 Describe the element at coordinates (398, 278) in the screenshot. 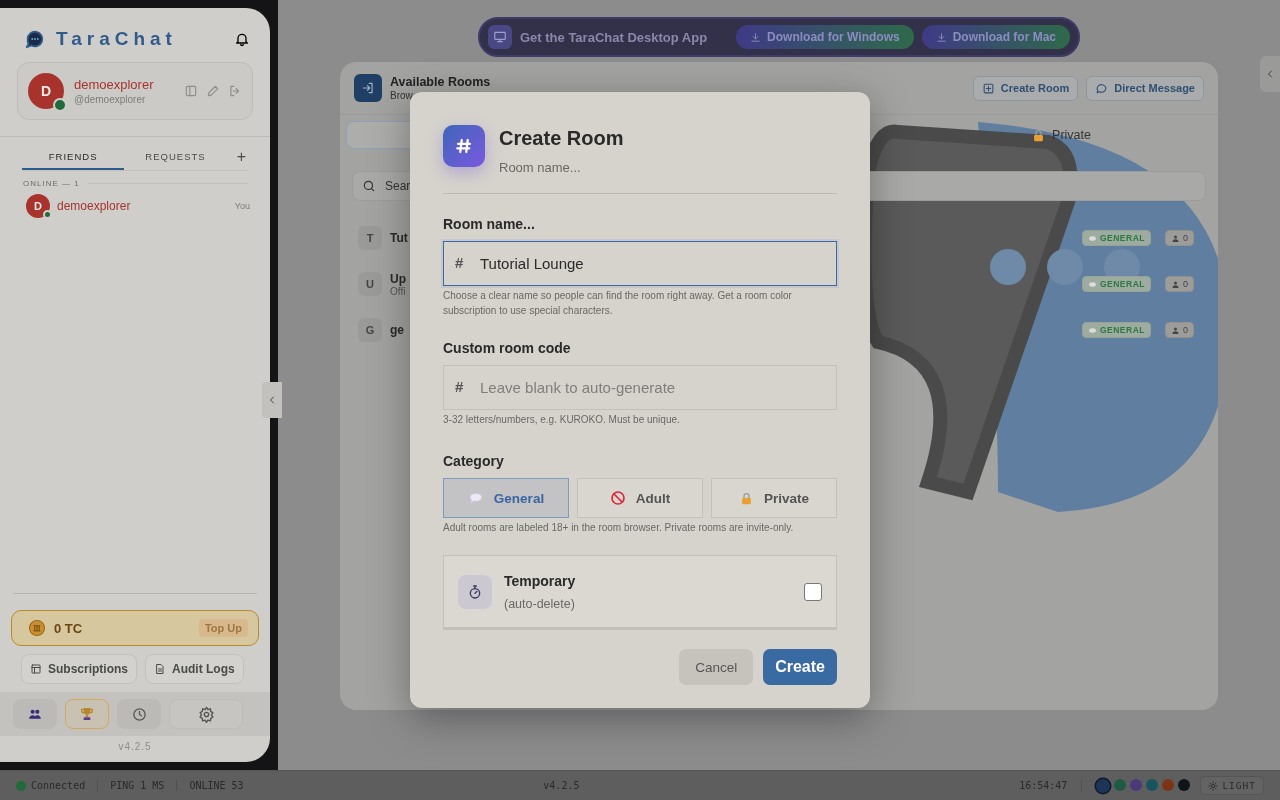

I see `room-name: Up` at that location.